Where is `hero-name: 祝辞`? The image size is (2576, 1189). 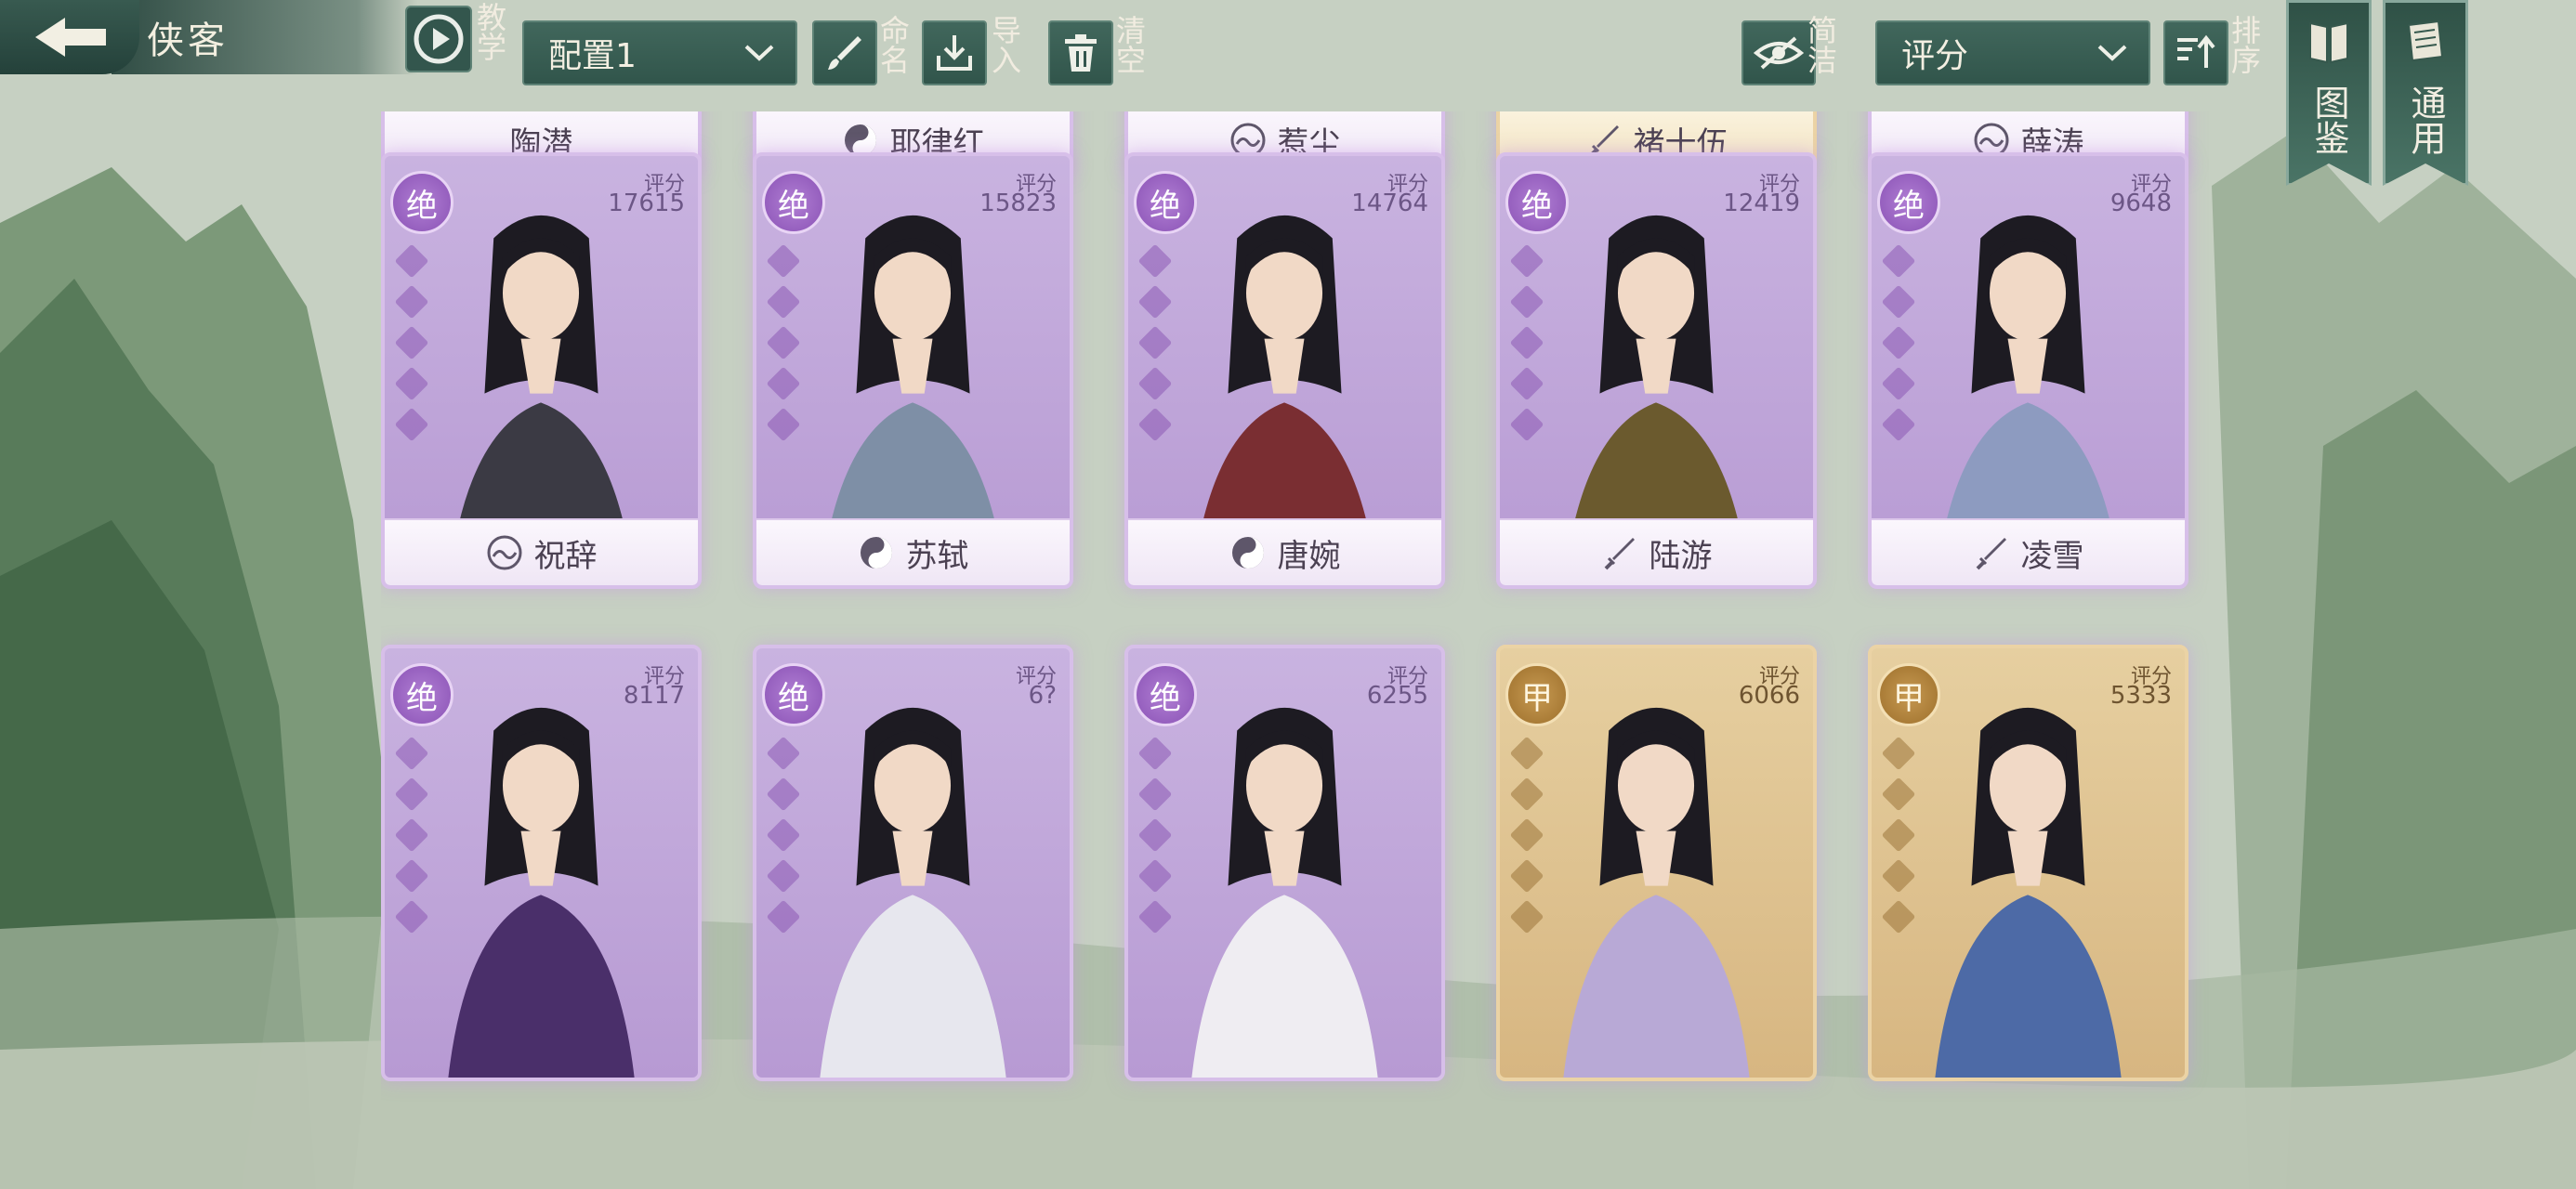 hero-name: 祝辞 is located at coordinates (565, 556).